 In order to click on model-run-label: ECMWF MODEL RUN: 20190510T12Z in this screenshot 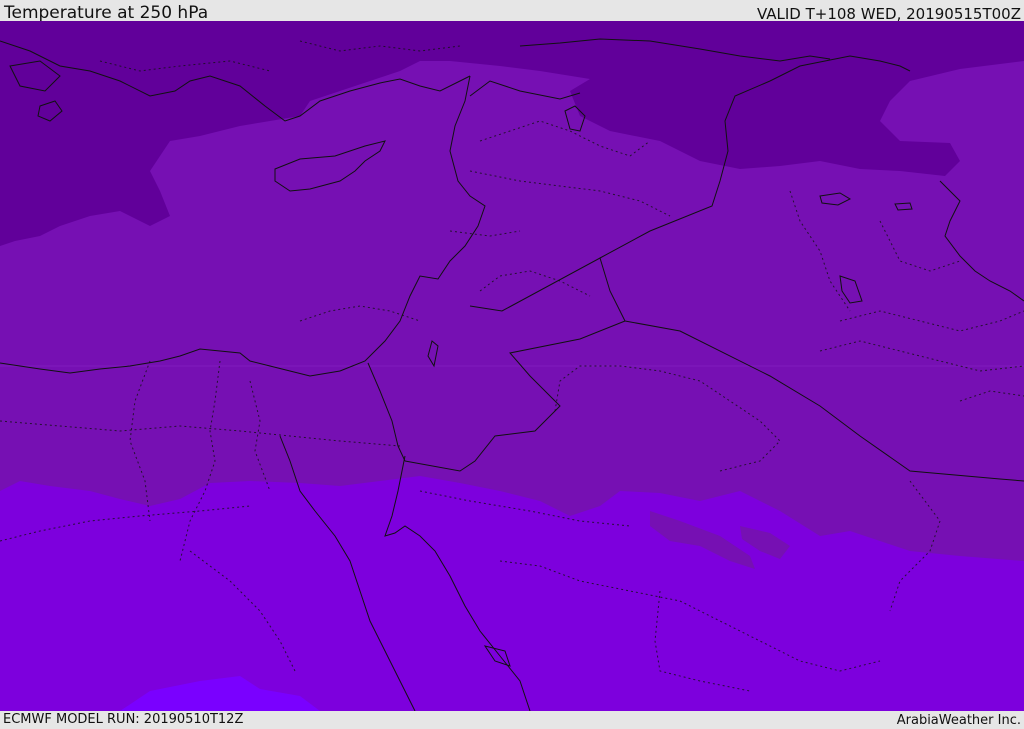, I will do `click(123, 719)`.